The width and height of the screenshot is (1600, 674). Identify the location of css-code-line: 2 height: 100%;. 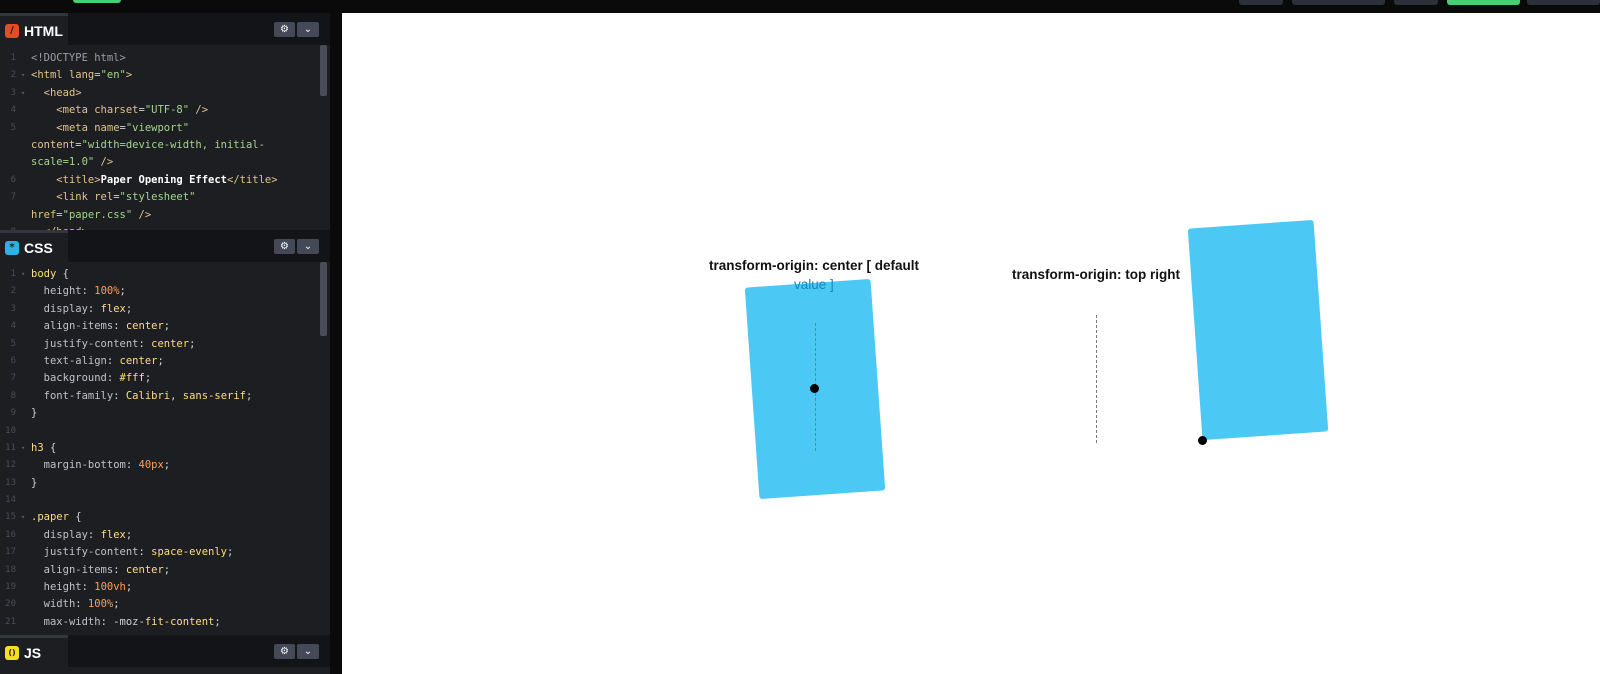
(165, 291).